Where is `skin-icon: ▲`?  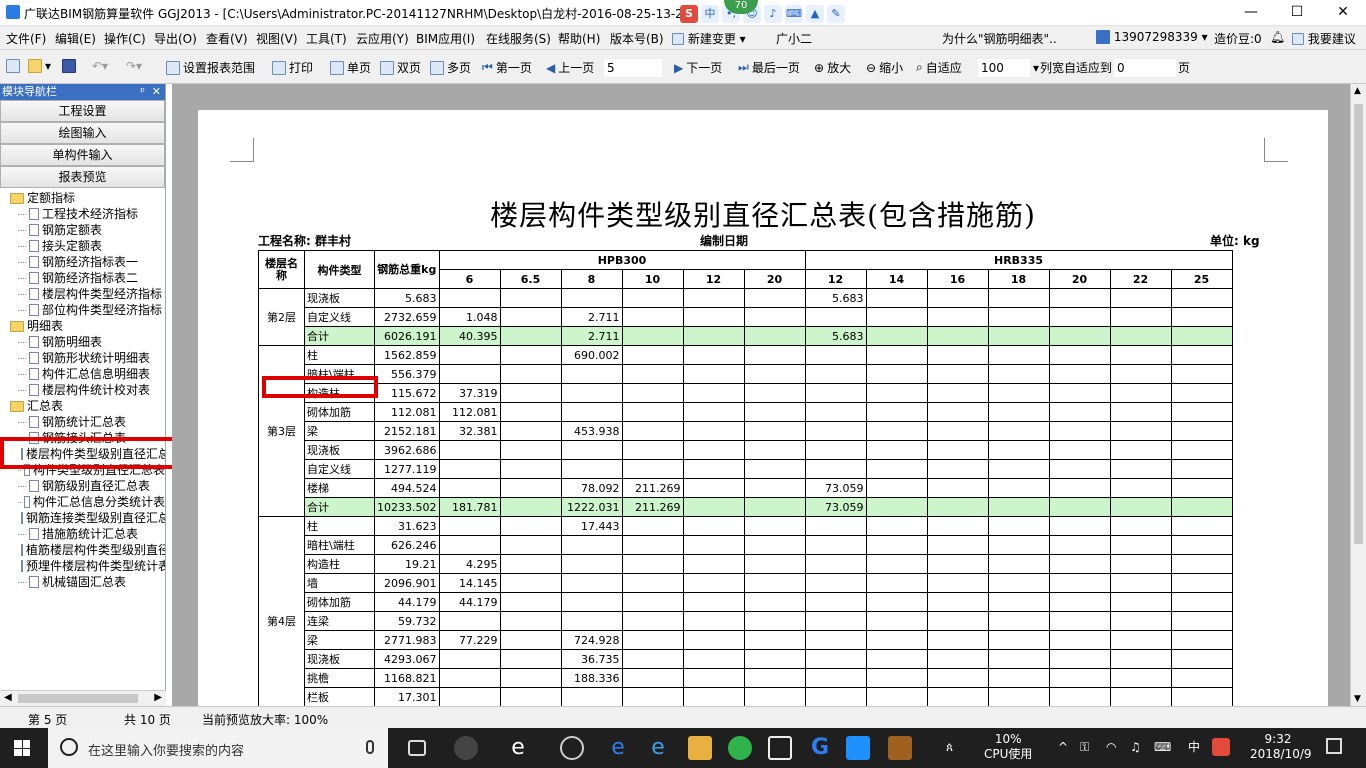
skin-icon: ▲ is located at coordinates (815, 14).